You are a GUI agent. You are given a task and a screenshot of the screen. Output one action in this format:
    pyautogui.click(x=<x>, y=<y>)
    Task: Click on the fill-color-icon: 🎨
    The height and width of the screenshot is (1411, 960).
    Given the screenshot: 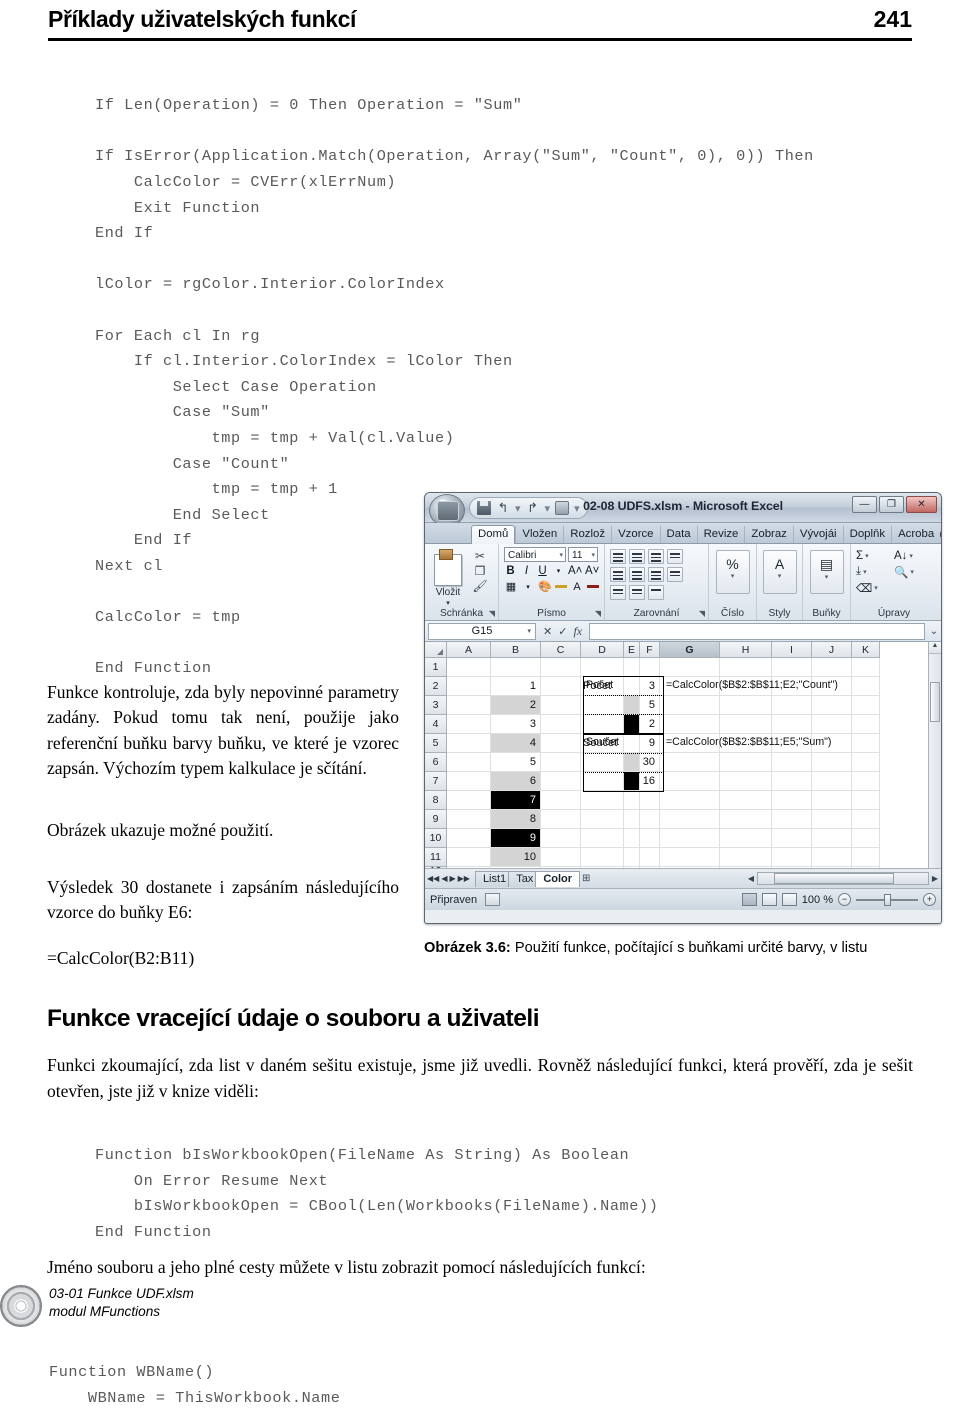 What is the action you would take?
    pyautogui.click(x=545, y=586)
    